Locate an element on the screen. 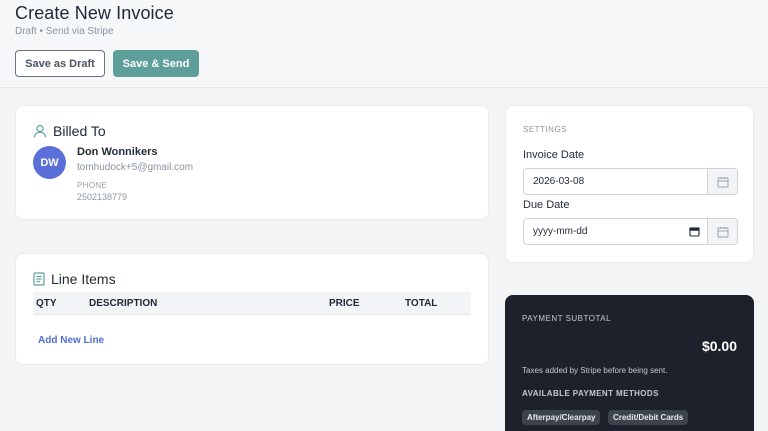  document-icon is located at coordinates (39, 279).